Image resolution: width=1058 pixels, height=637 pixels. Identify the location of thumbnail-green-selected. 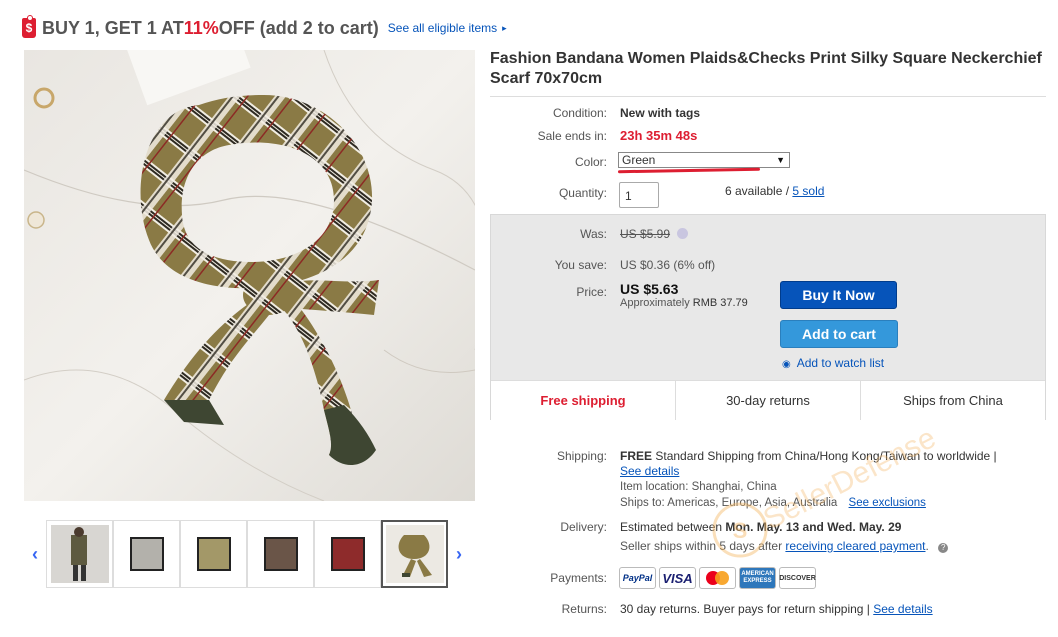
(414, 554).